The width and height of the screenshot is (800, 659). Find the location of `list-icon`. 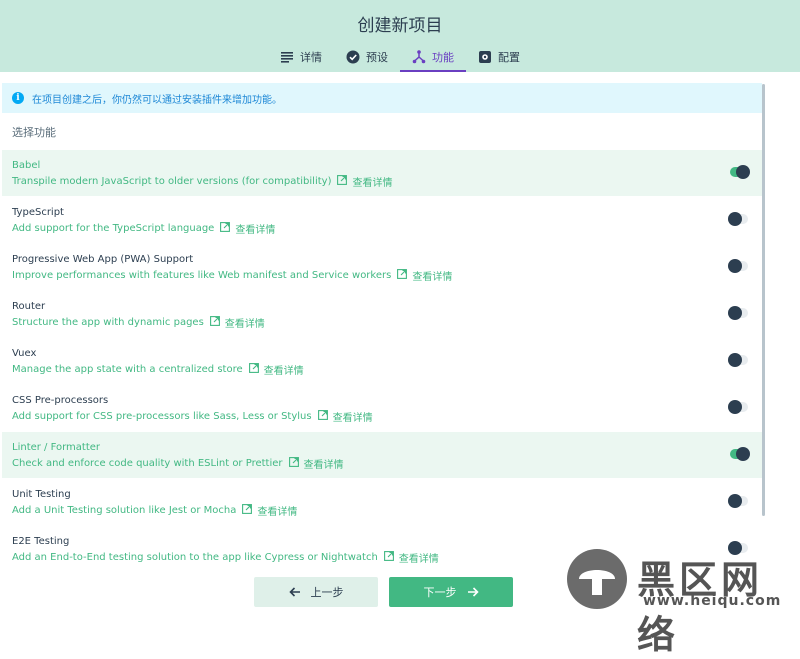

list-icon is located at coordinates (287, 57).